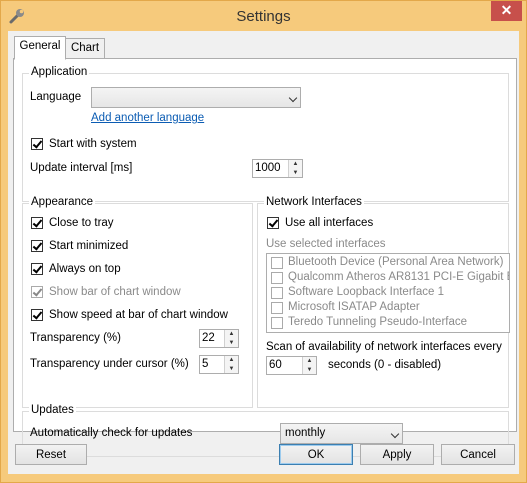 The width and height of the screenshot is (527, 483). Describe the element at coordinates (37, 315) in the screenshot. I see `show-speed-bar-checkbox` at that location.